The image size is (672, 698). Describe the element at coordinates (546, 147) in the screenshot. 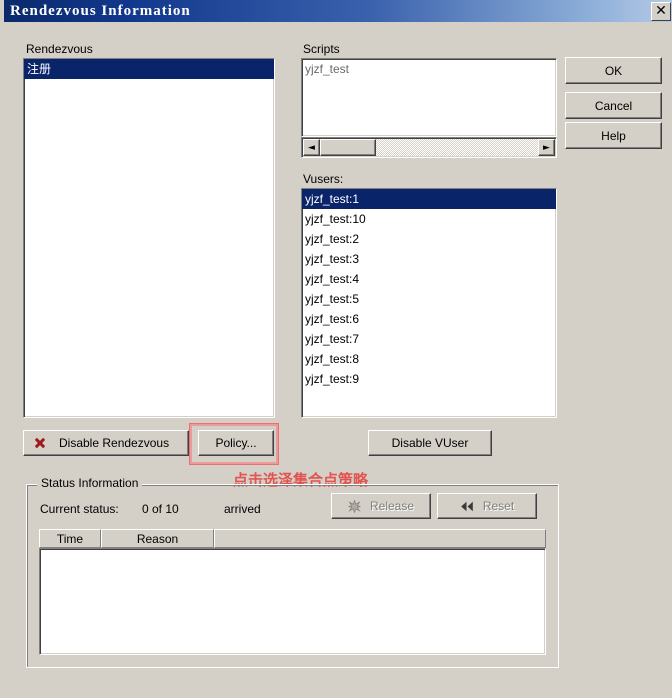

I see `scroll-right-arrow-icon: ►` at that location.